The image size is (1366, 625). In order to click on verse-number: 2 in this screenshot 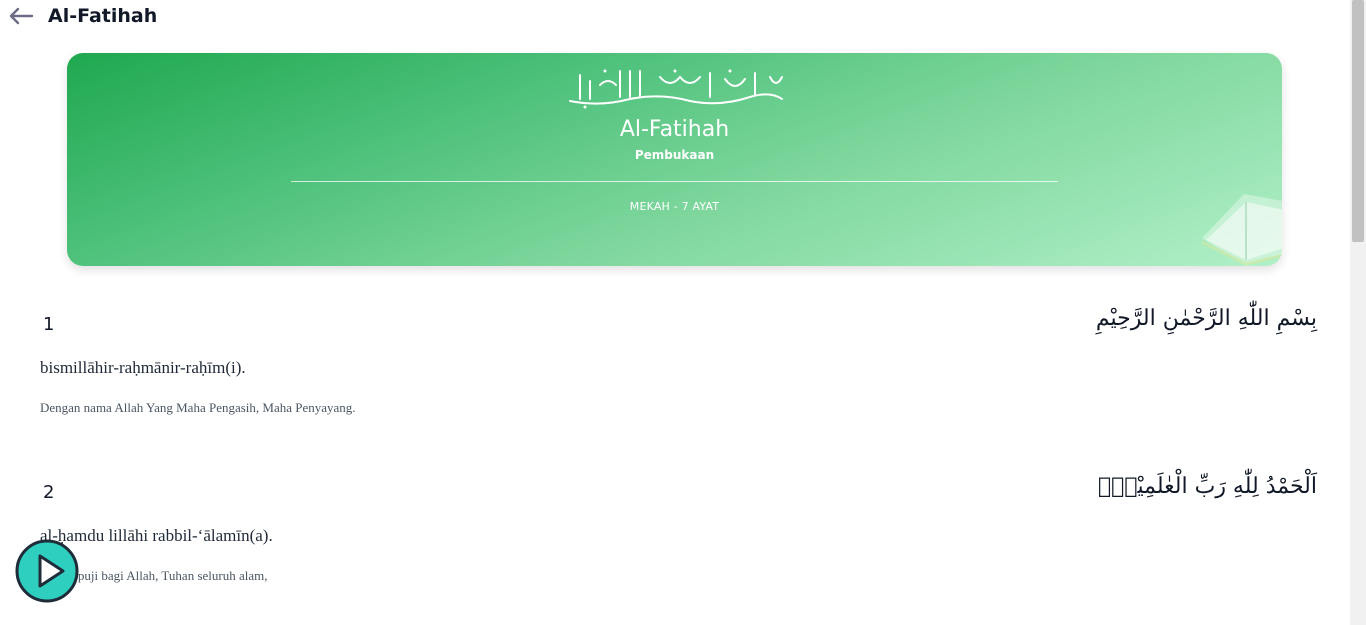, I will do `click(49, 492)`.